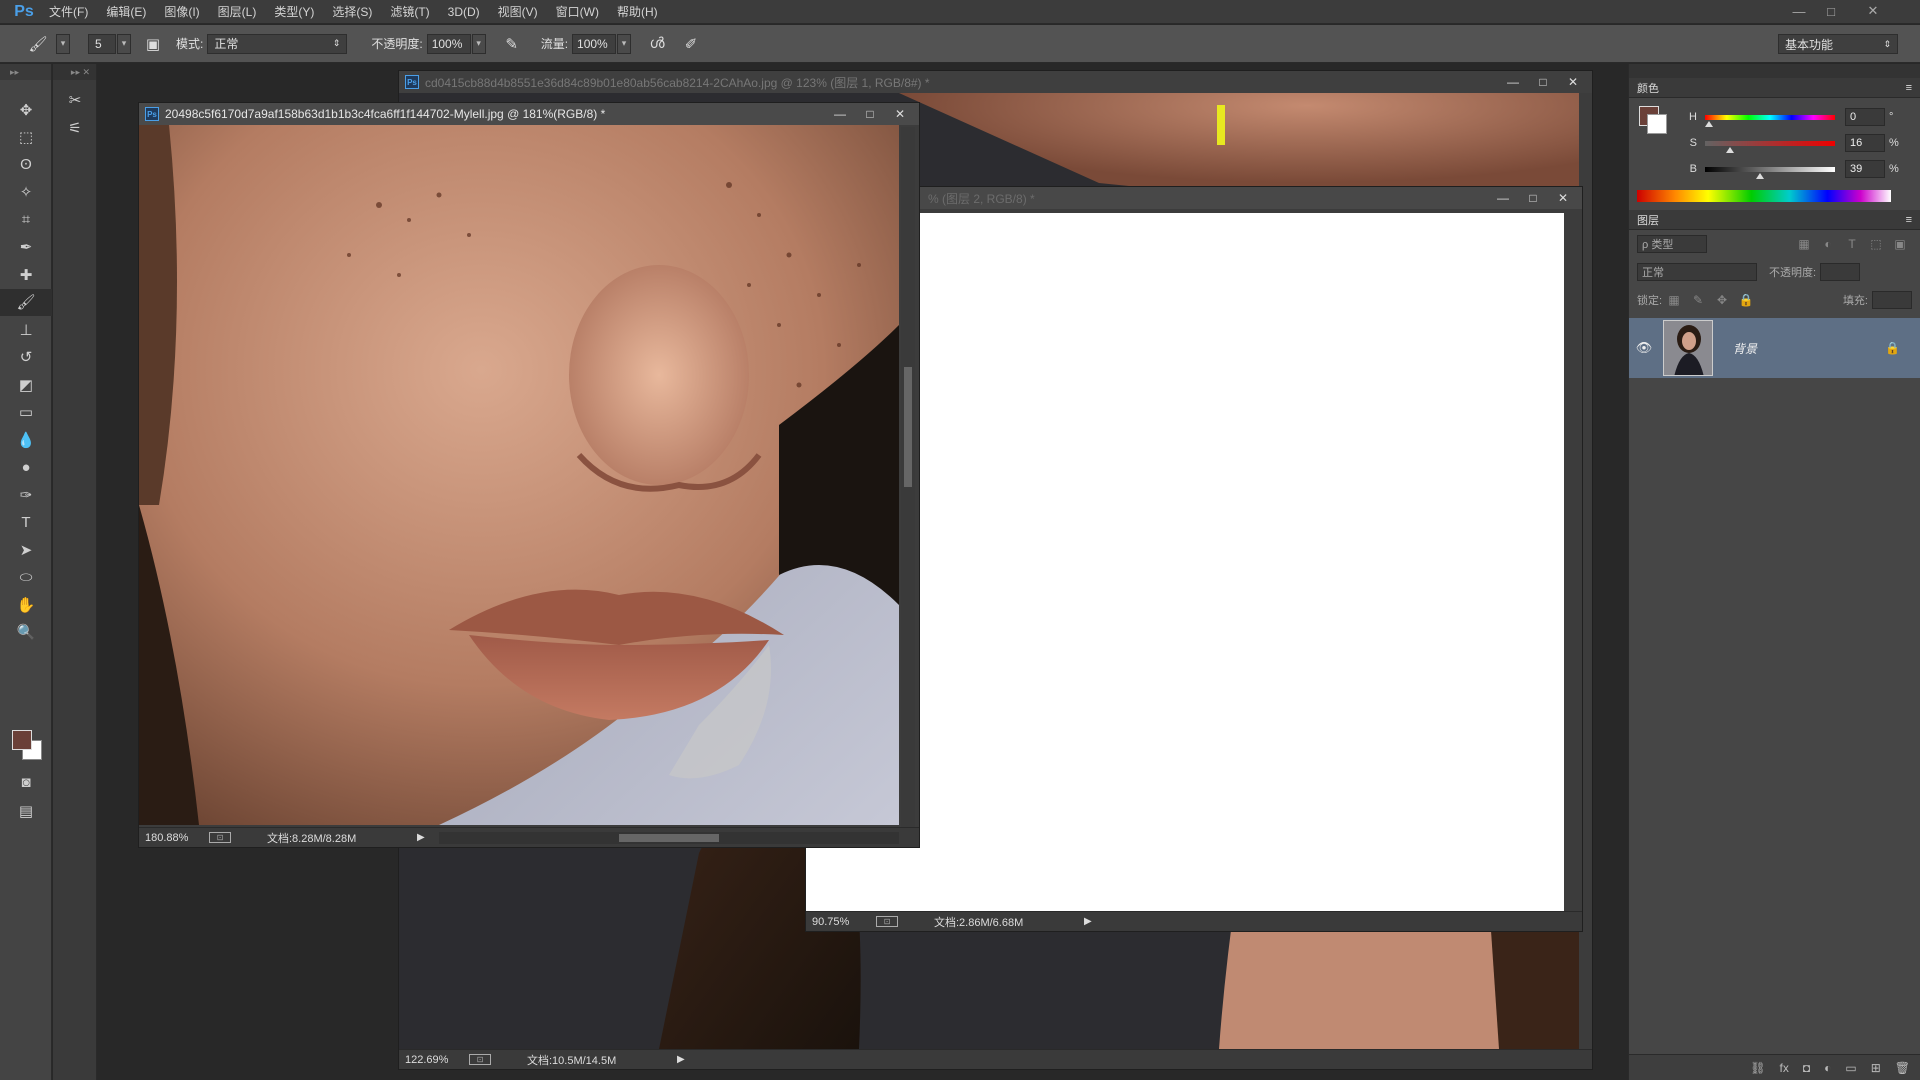 The width and height of the screenshot is (1920, 1080). What do you see at coordinates (657, 44) in the screenshot?
I see `airbrush-icon: ൾ` at bounding box center [657, 44].